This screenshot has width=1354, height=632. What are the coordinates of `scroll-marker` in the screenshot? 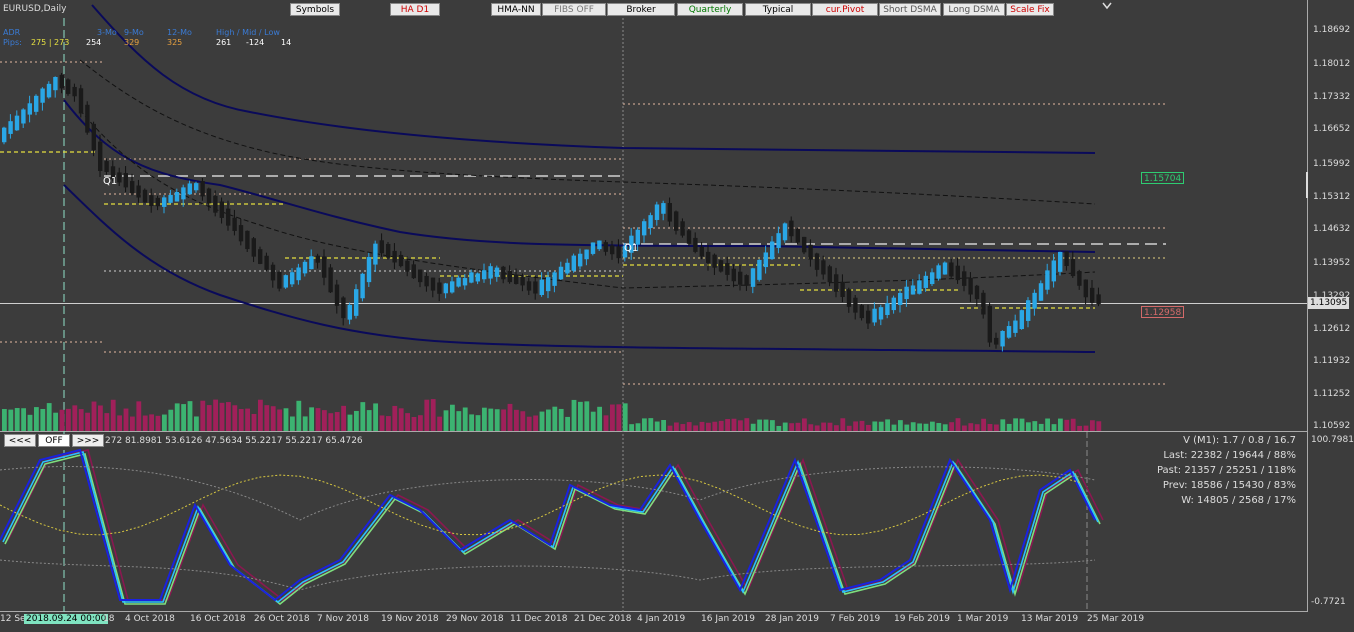 It's located at (1307, 185).